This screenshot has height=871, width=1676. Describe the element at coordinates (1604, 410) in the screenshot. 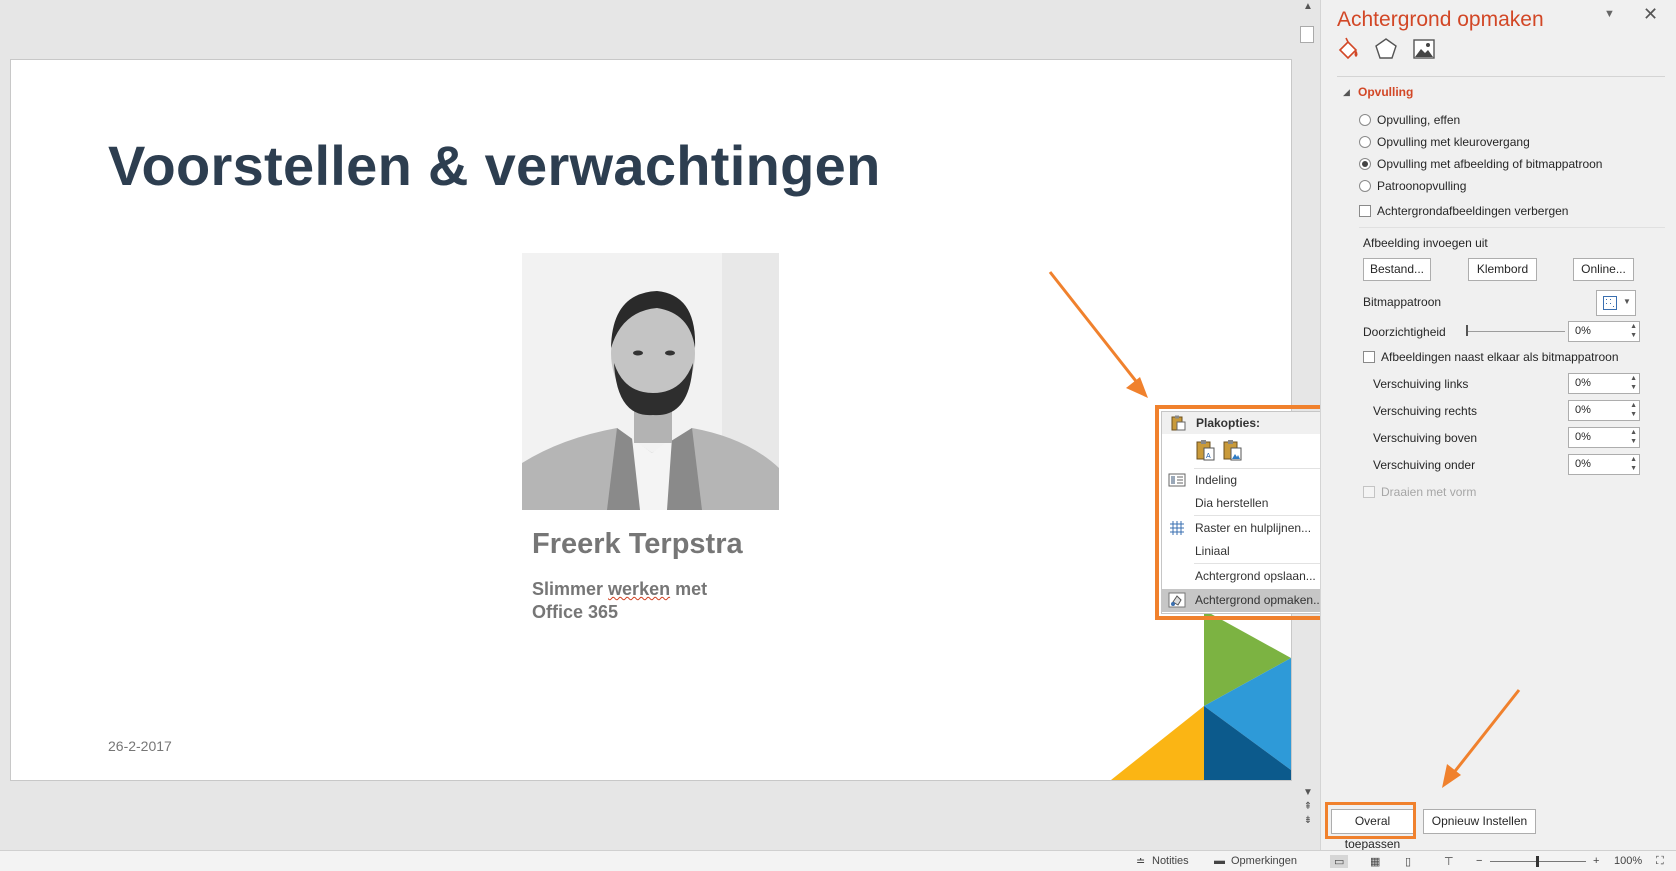

I see `offset-right-spinbox: 0% ▲ ▼` at that location.